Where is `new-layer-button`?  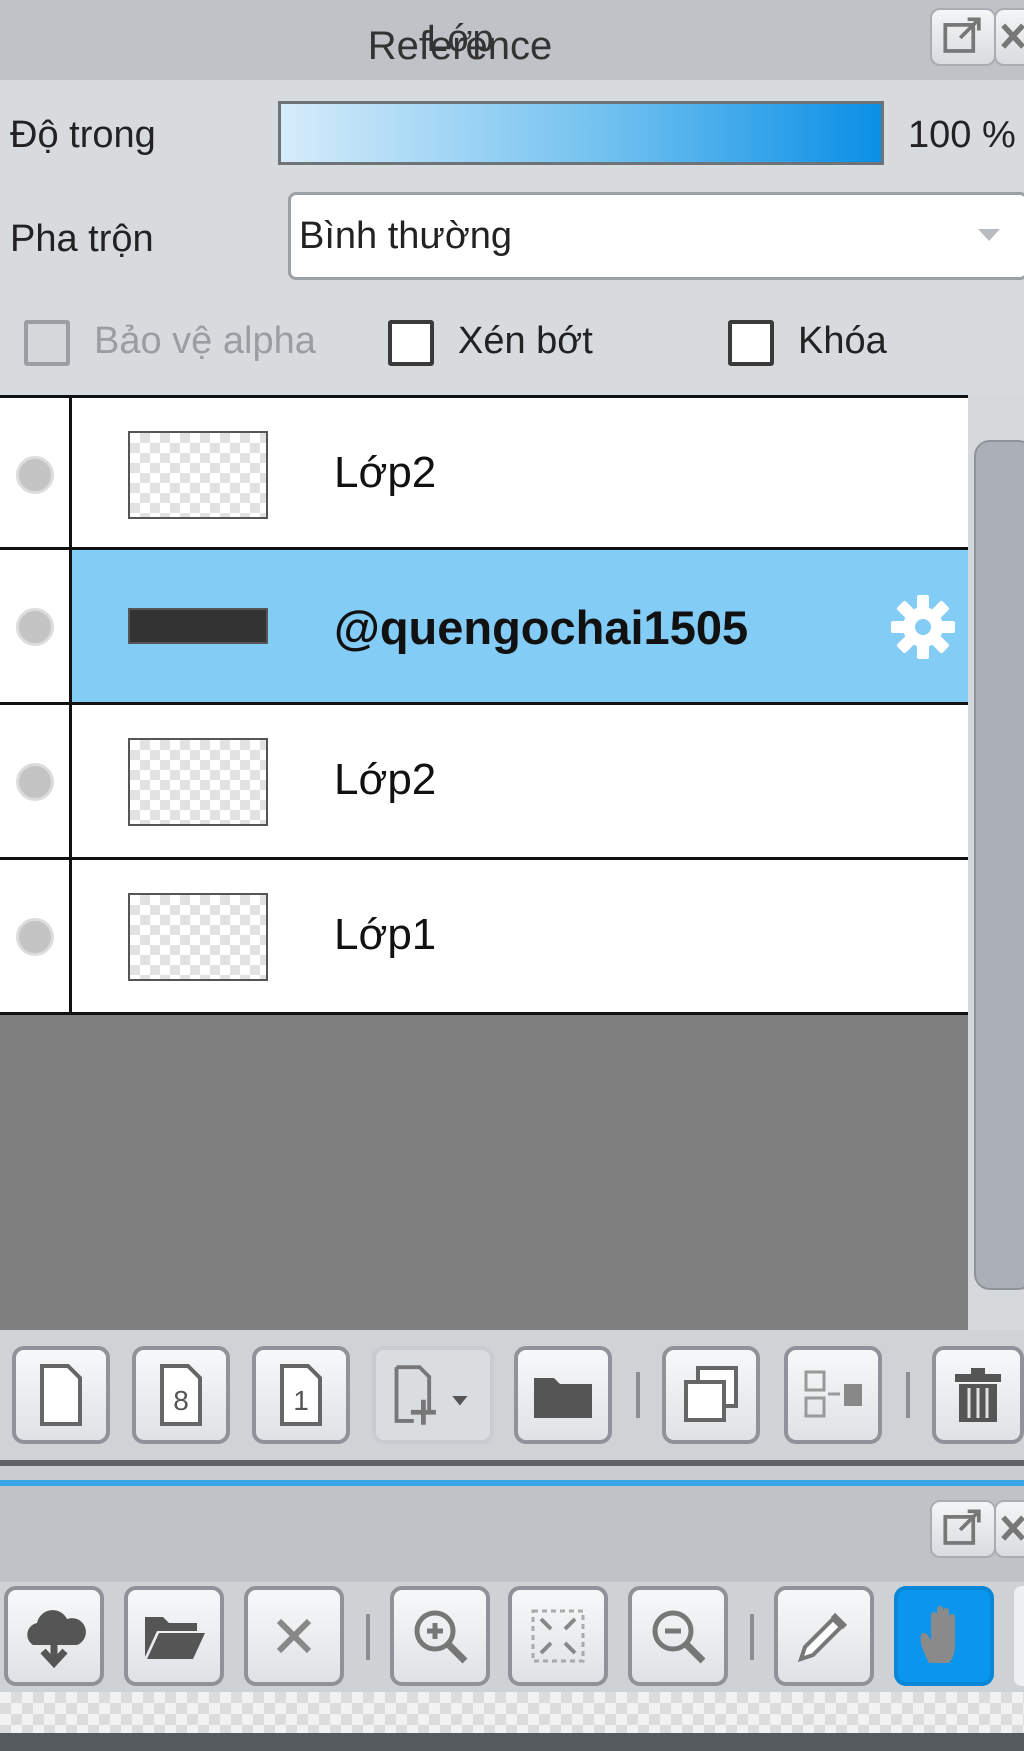 new-layer-button is located at coordinates (61, 1395).